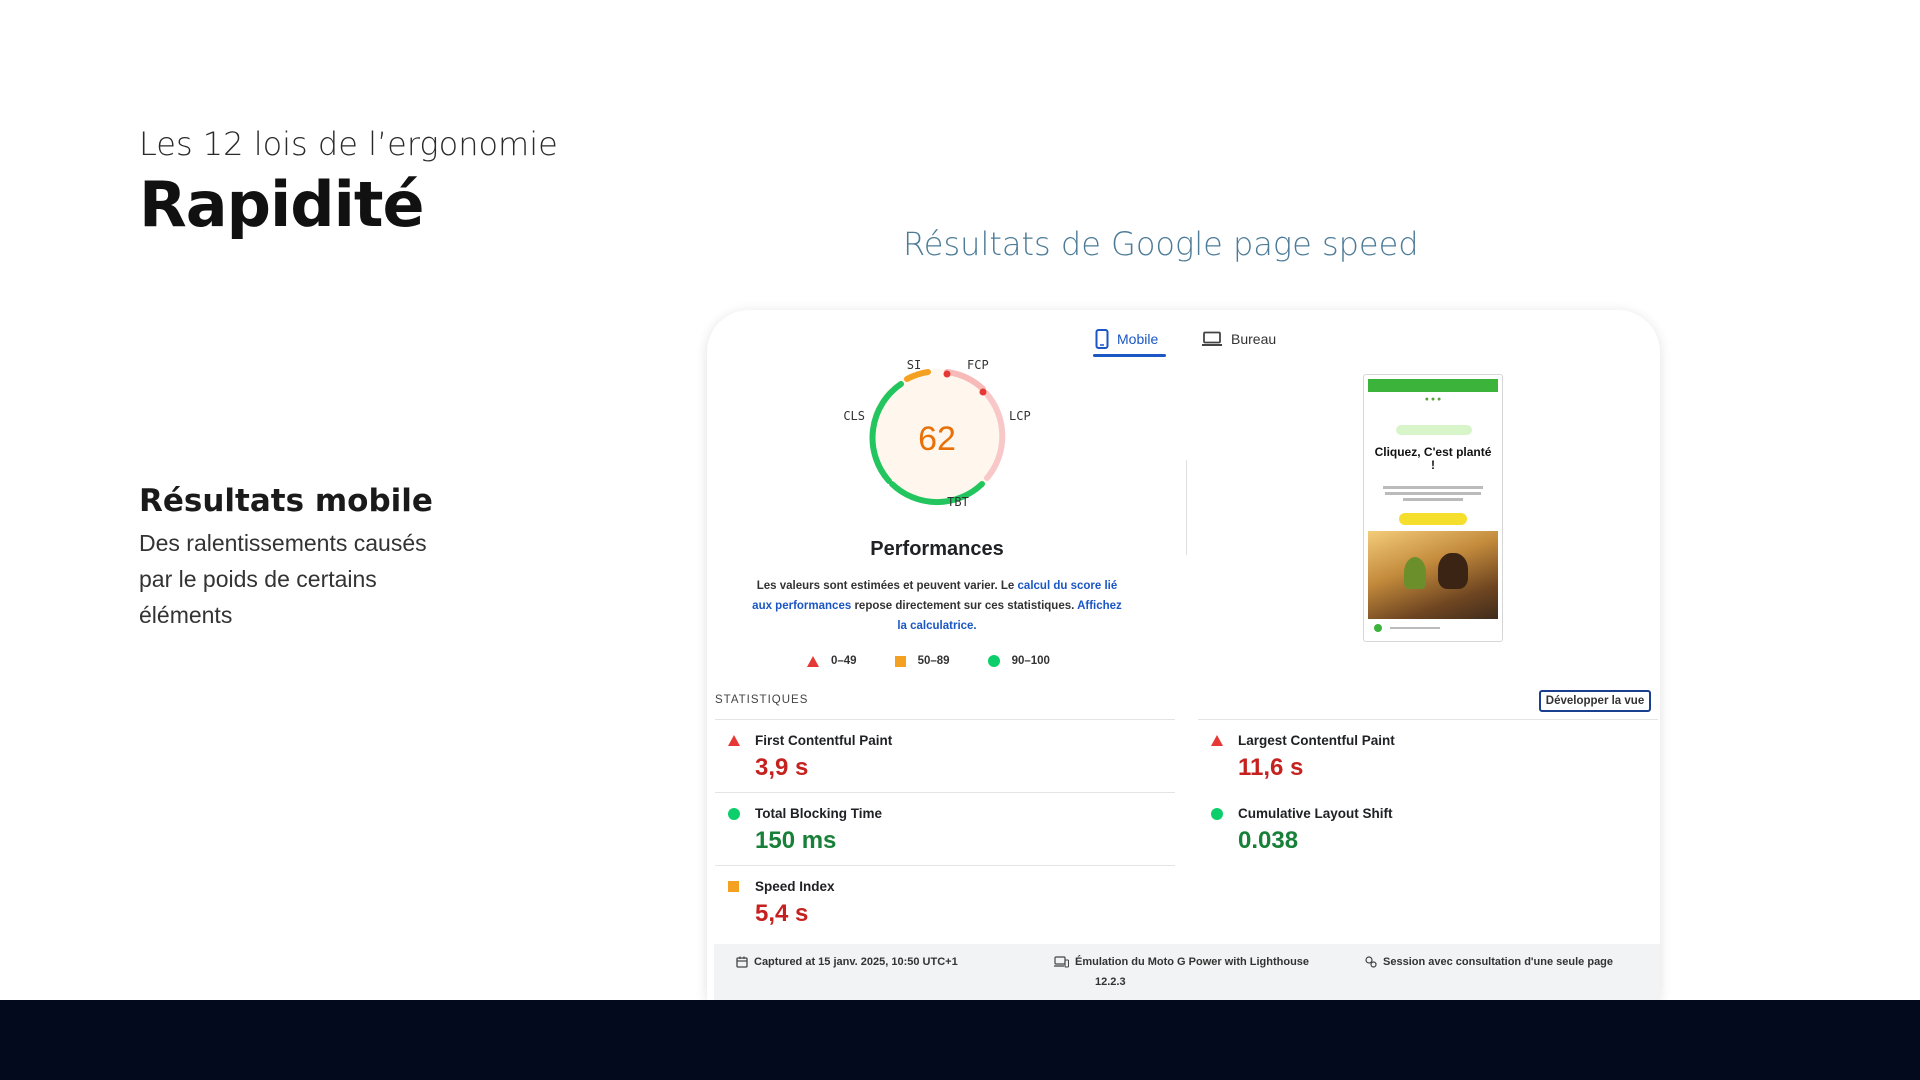 The height and width of the screenshot is (1080, 1920). What do you see at coordinates (933, 661) in the screenshot?
I see `legend-label-average: 50–89` at bounding box center [933, 661].